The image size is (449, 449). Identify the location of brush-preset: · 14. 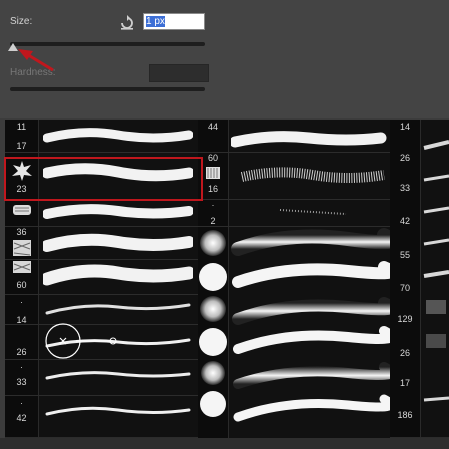
(101, 310).